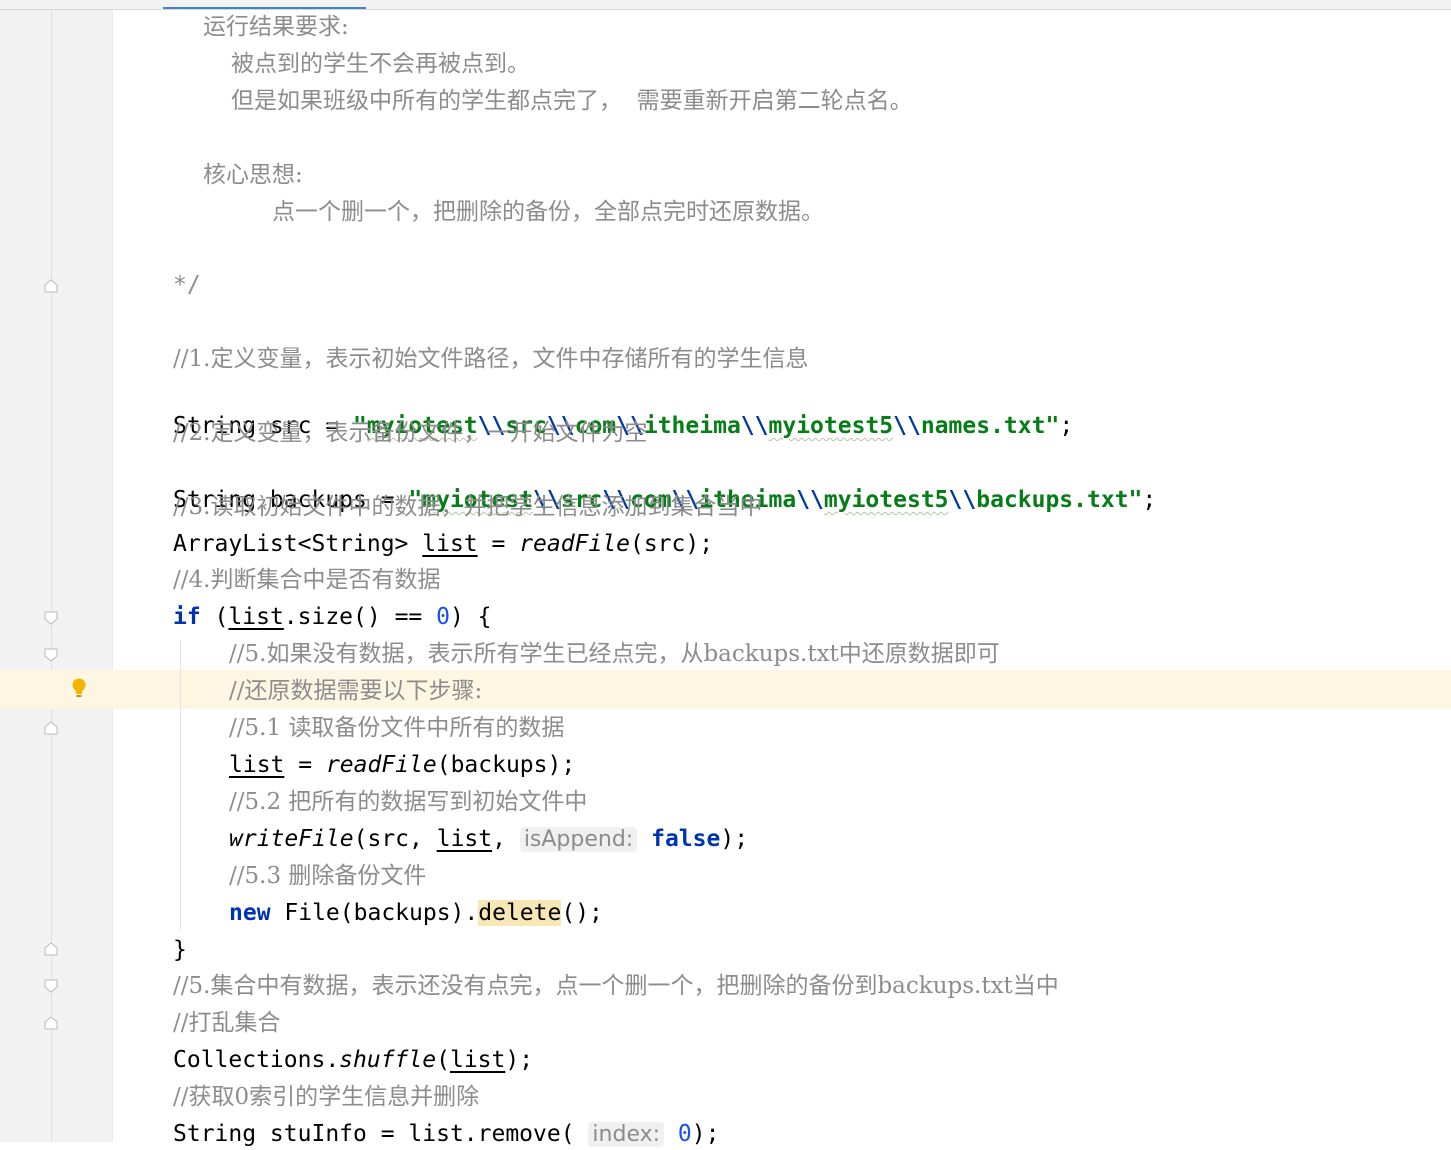 The image size is (1451, 1150). Describe the element at coordinates (79, 688) in the screenshot. I see `lightbulb-icon` at that location.